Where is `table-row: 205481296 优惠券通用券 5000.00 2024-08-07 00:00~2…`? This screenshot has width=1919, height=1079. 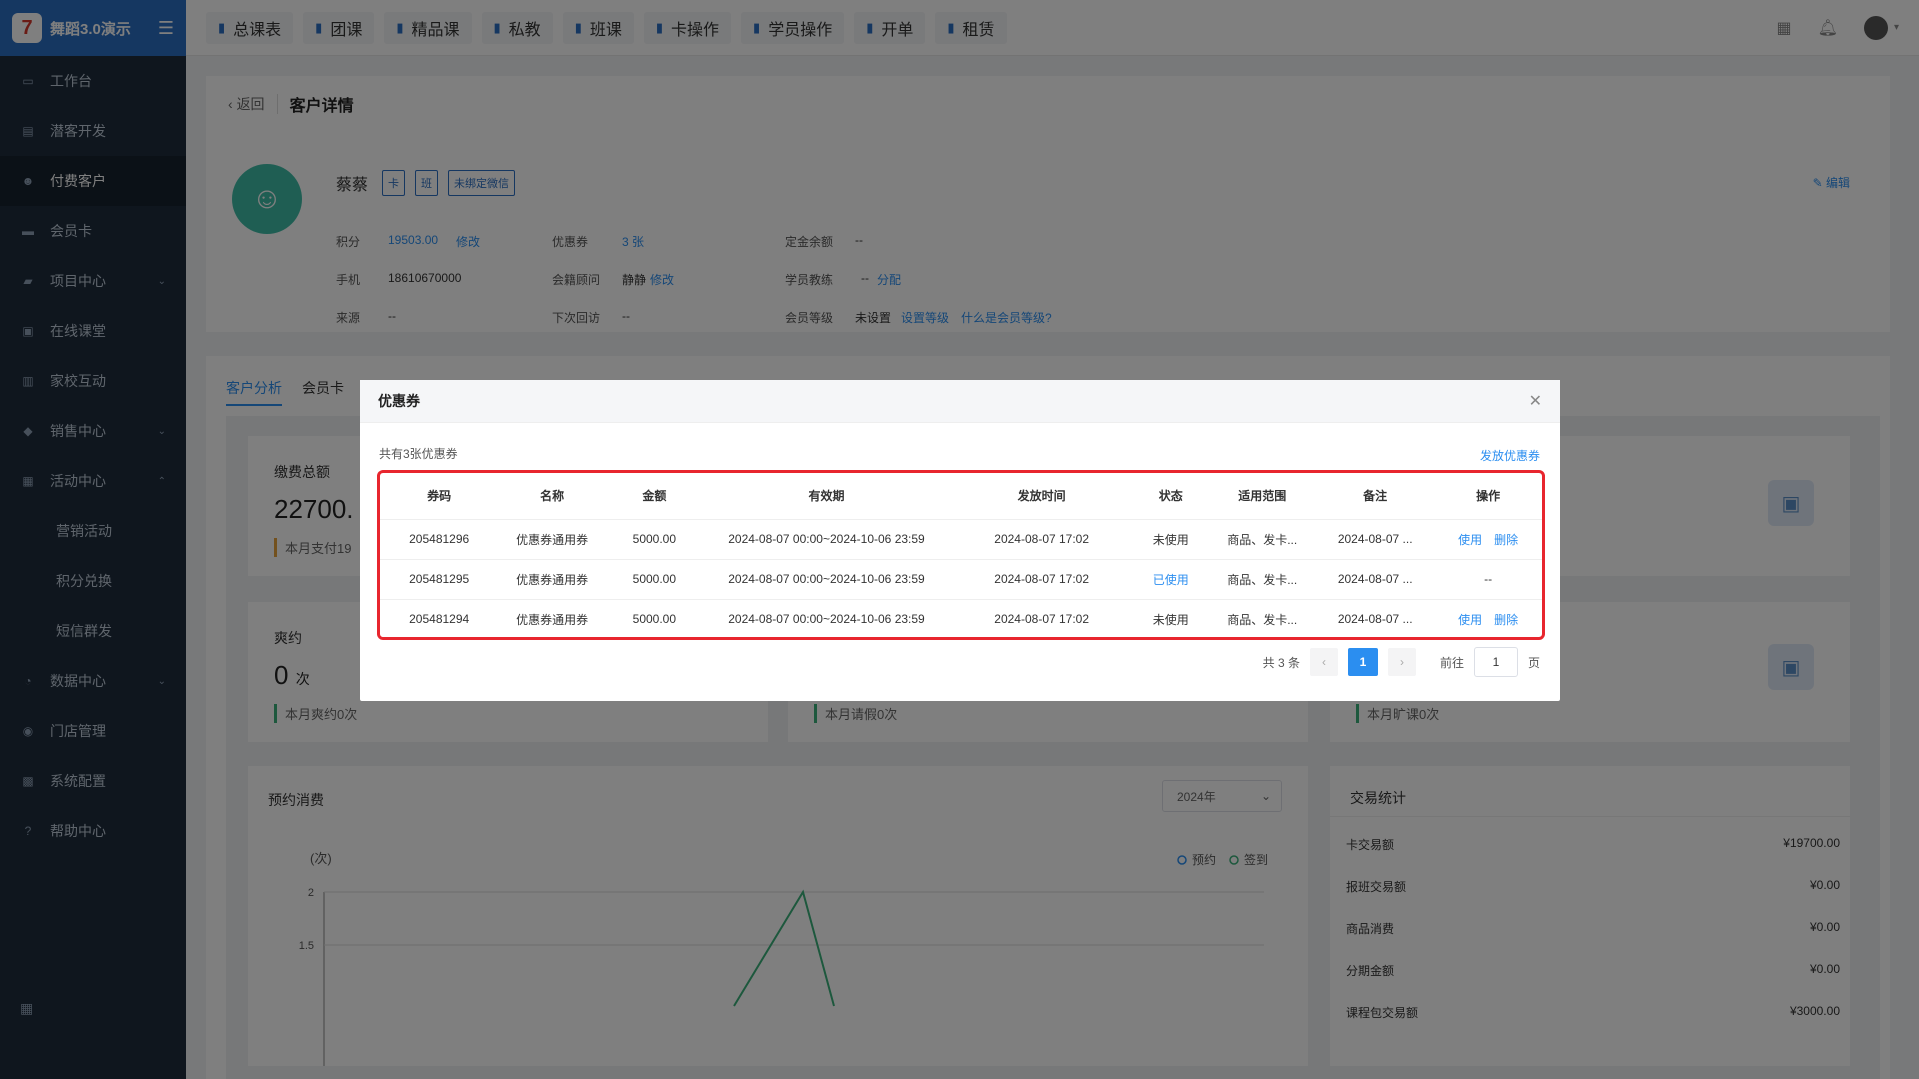 table-row: 205481296 优惠券通用券 5000.00 2024-08-07 00:00~2… is located at coordinates (961, 539).